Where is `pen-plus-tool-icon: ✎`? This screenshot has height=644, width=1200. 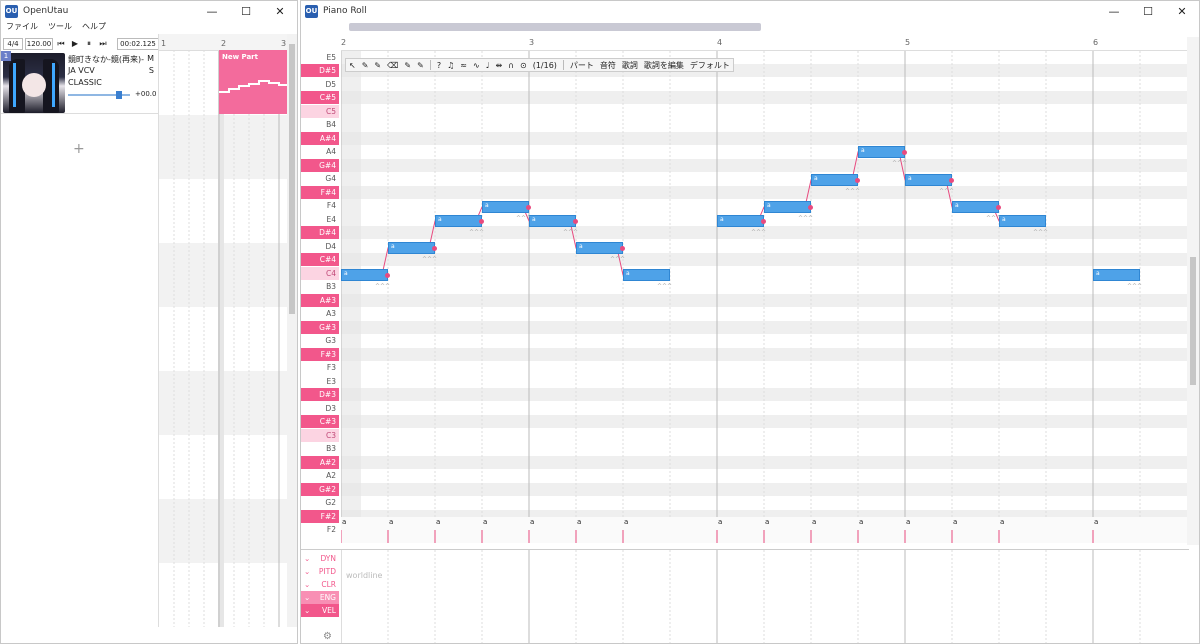 pen-plus-tool-icon: ✎ is located at coordinates (377, 65).